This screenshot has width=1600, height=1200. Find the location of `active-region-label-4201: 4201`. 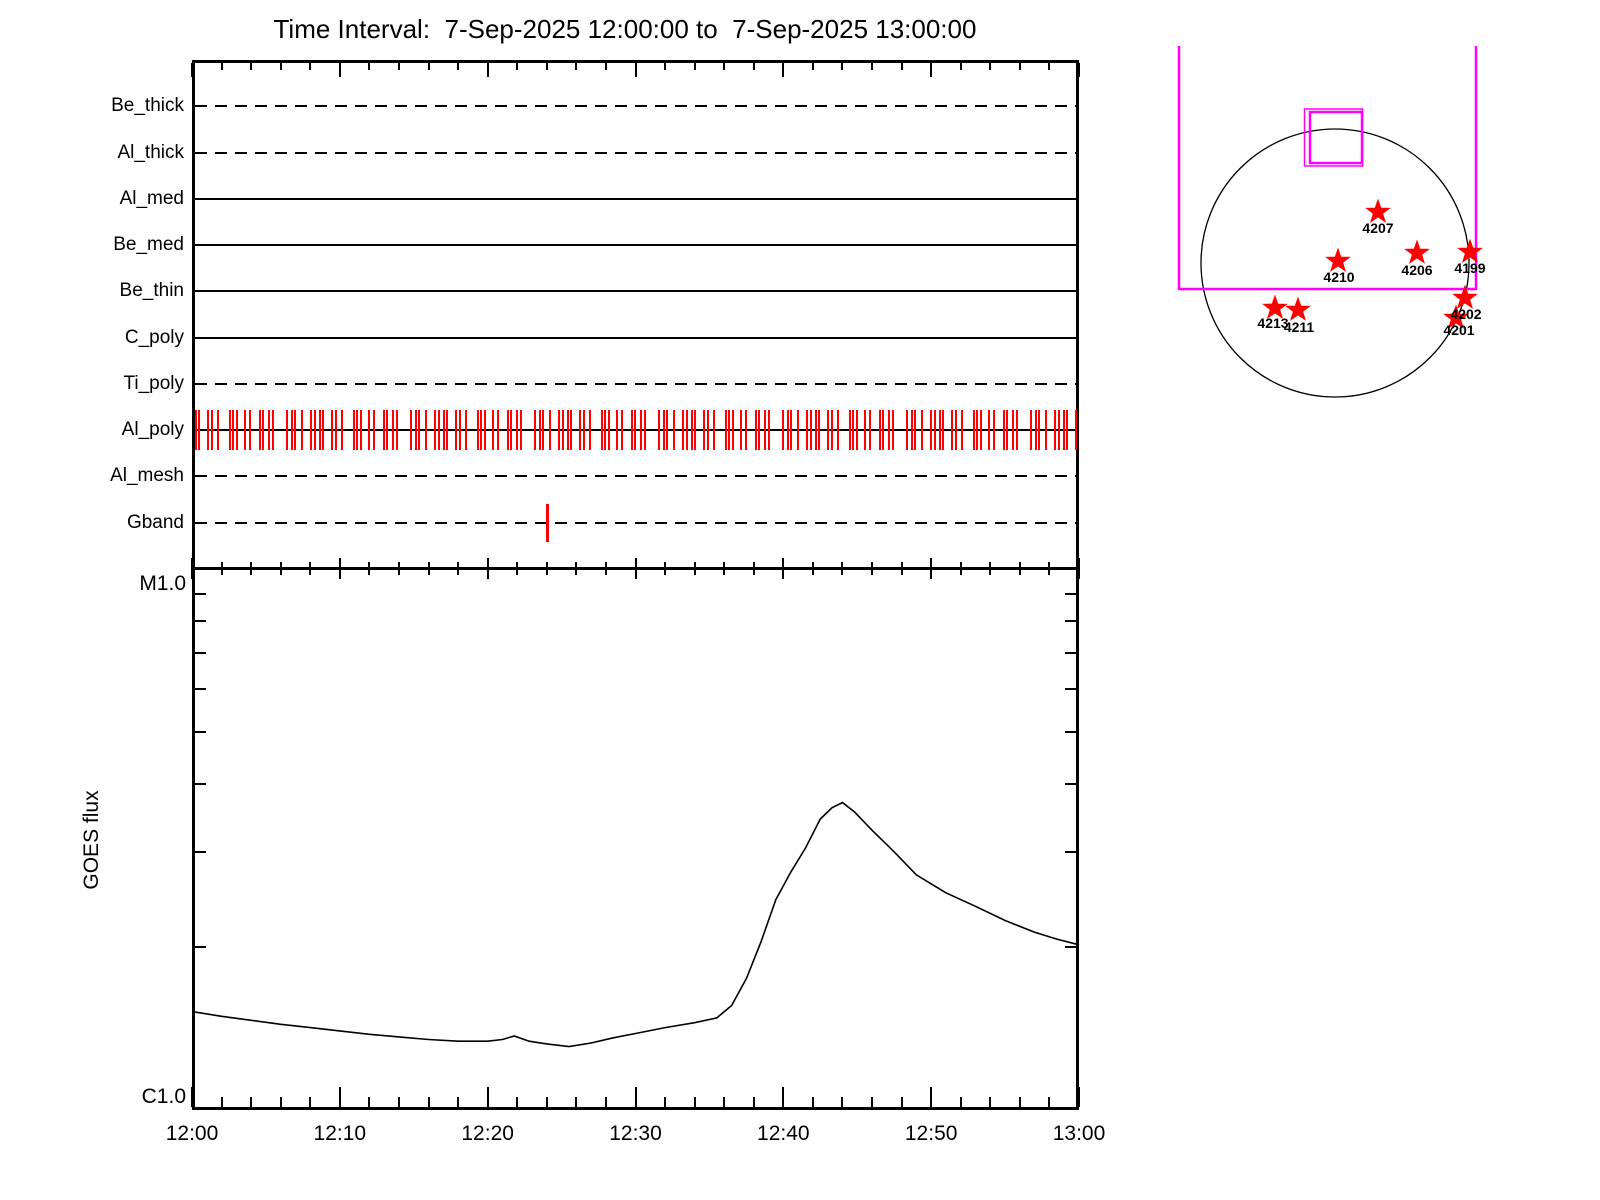

active-region-label-4201: 4201 is located at coordinates (1458, 330).